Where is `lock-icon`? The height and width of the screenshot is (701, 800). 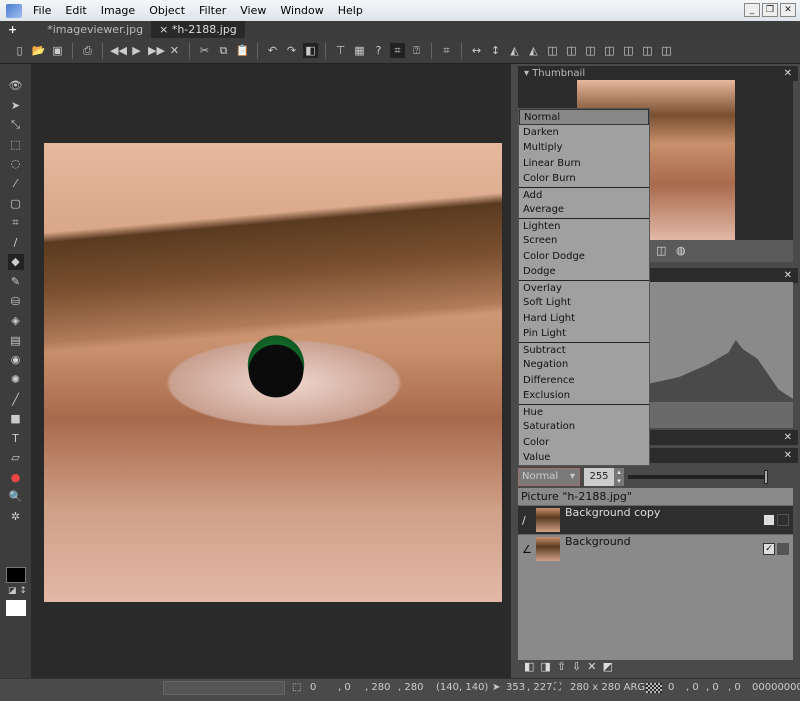 lock-icon is located at coordinates (783, 549).